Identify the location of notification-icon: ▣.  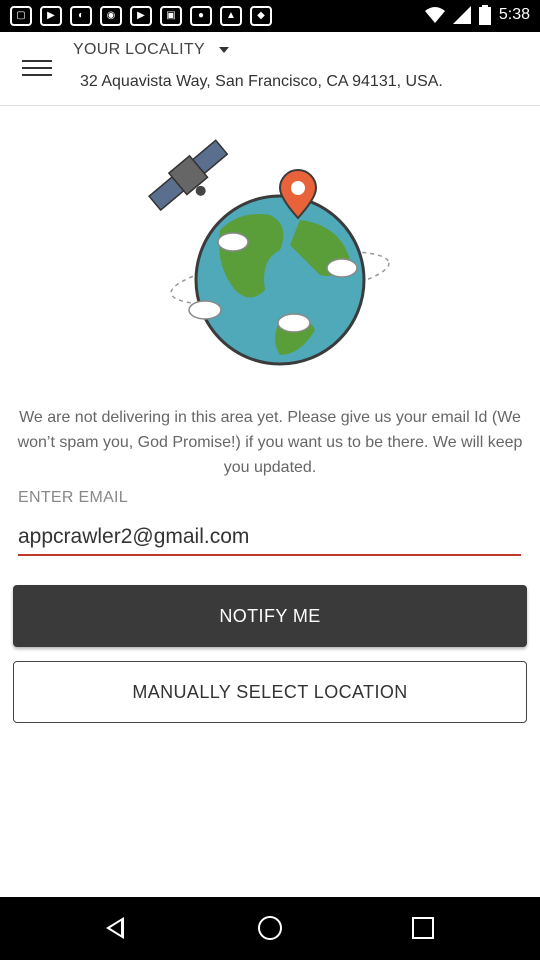
(171, 16).